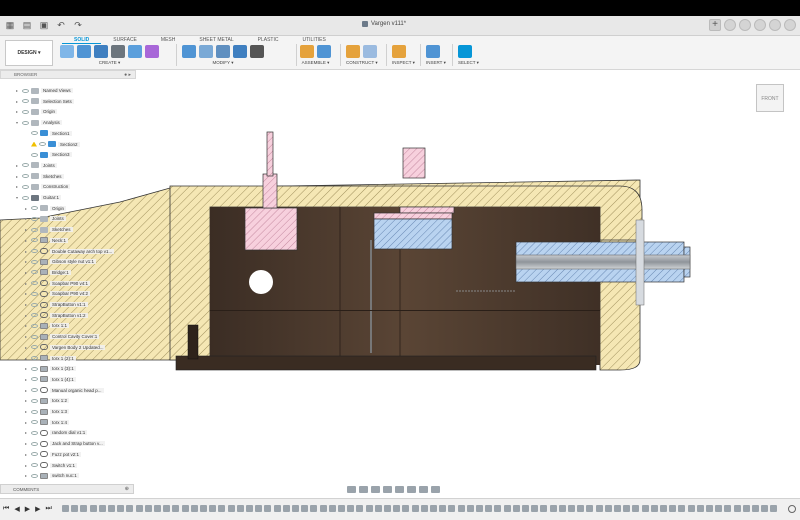  What do you see at coordinates (240, 51) in the screenshot?
I see `shell-icon` at bounding box center [240, 51].